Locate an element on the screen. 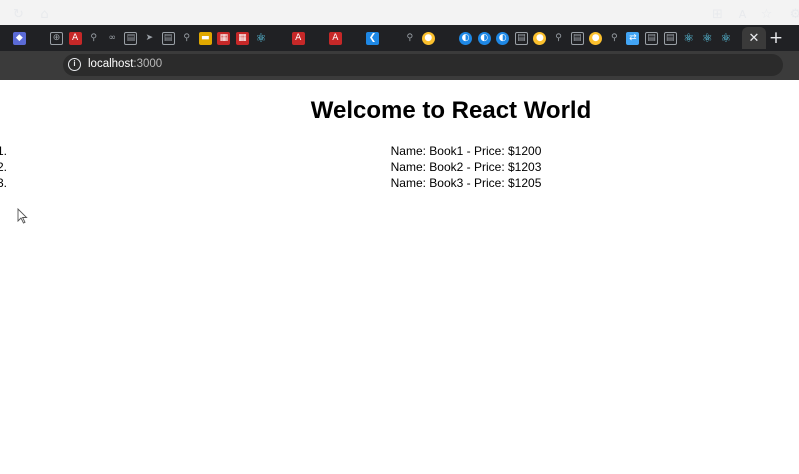  layers-icon: ◆ is located at coordinates (19, 38).